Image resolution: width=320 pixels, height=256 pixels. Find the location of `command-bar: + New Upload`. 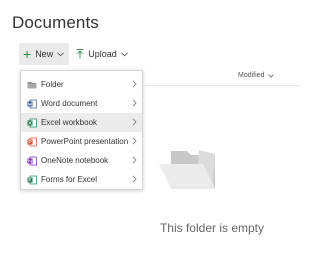

command-bar: + New Upload is located at coordinates (76, 54).